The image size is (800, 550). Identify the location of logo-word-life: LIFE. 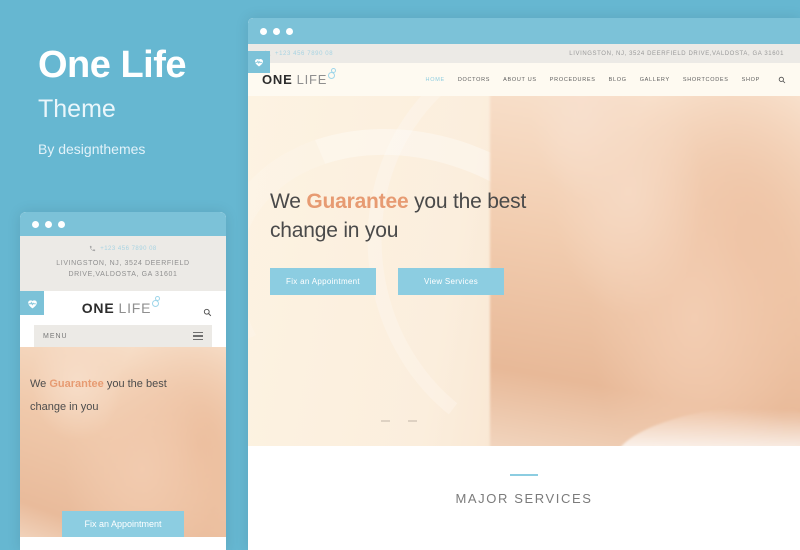
(312, 79).